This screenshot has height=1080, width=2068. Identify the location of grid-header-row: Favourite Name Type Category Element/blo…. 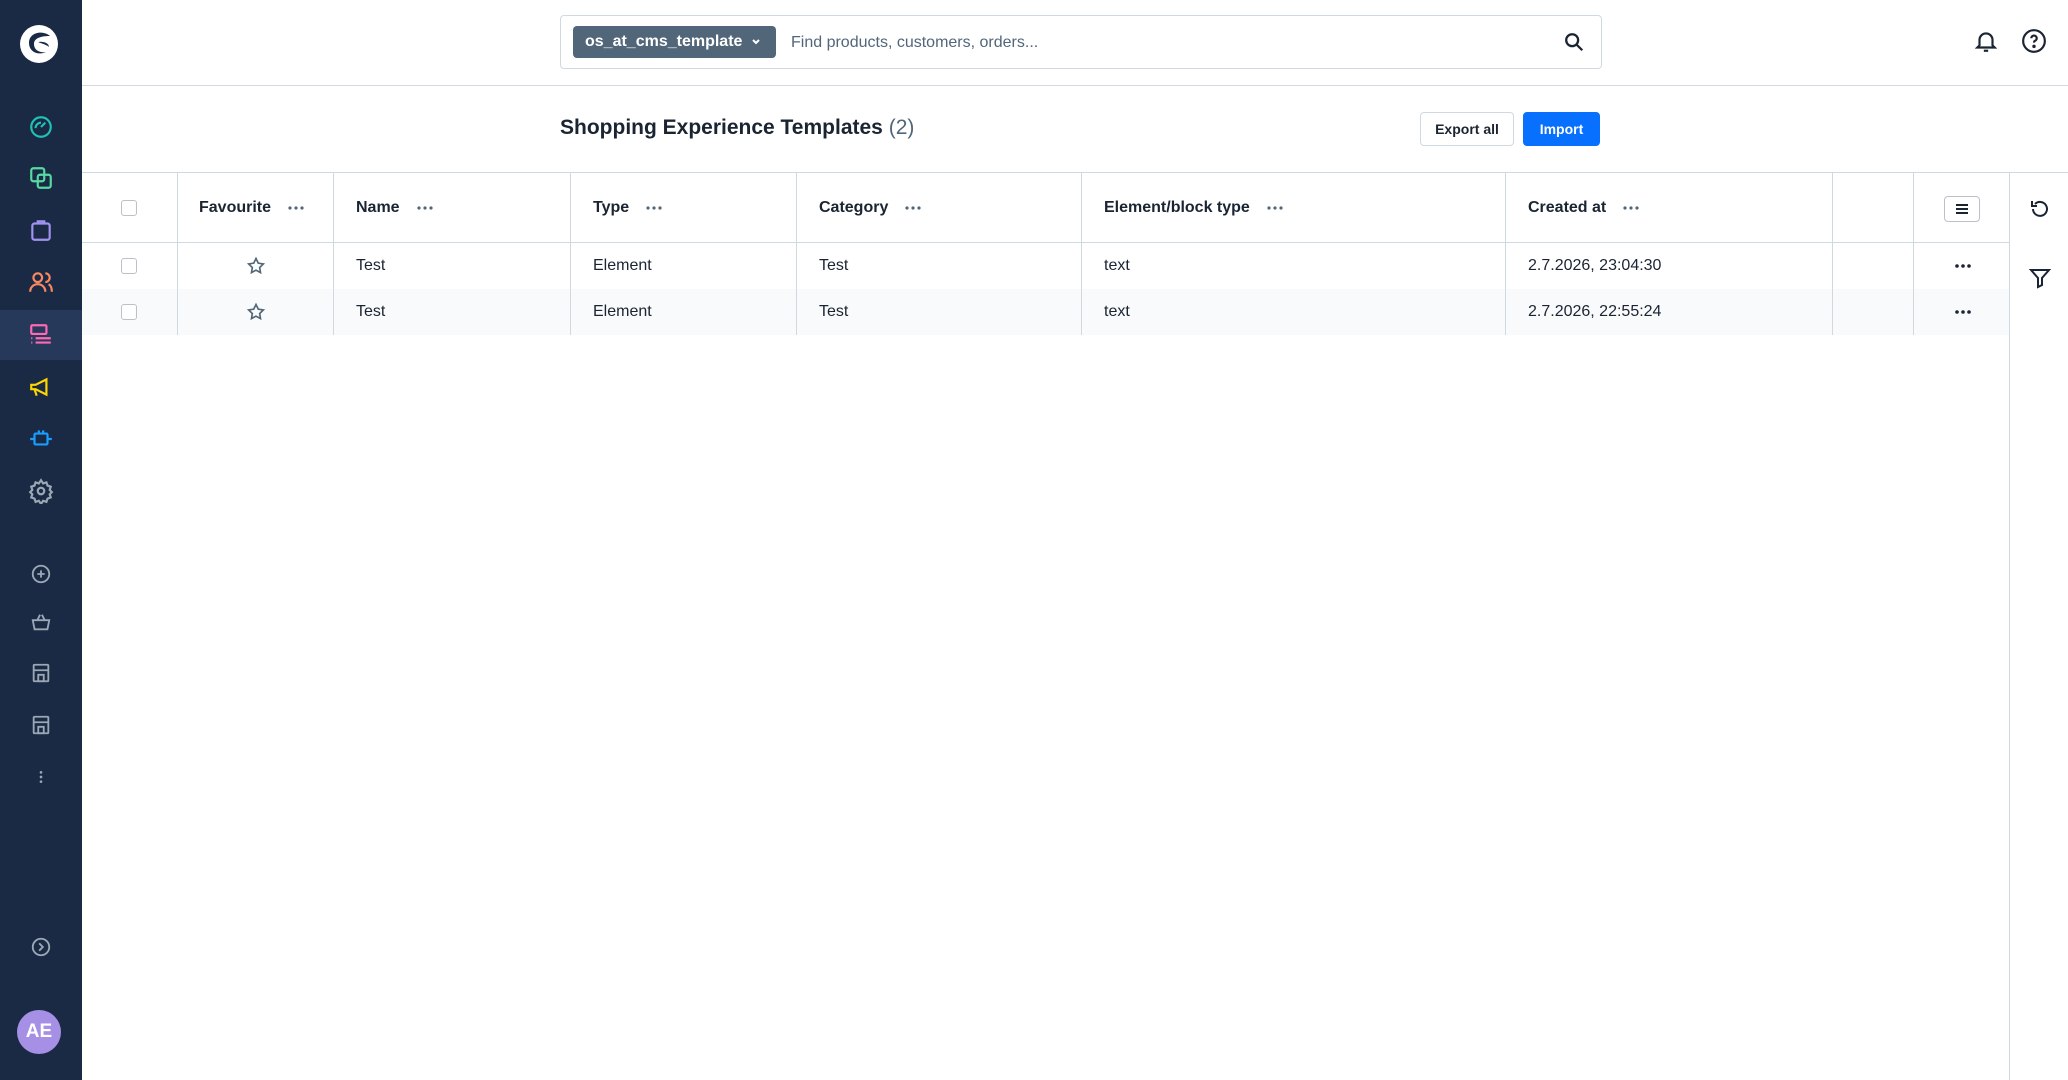
(1045, 208).